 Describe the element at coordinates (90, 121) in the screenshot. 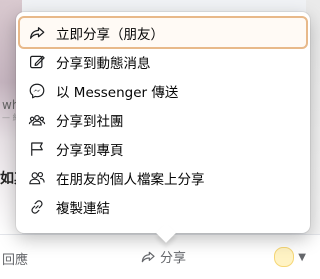

I see `menu-item-label: 分享到社團` at that location.